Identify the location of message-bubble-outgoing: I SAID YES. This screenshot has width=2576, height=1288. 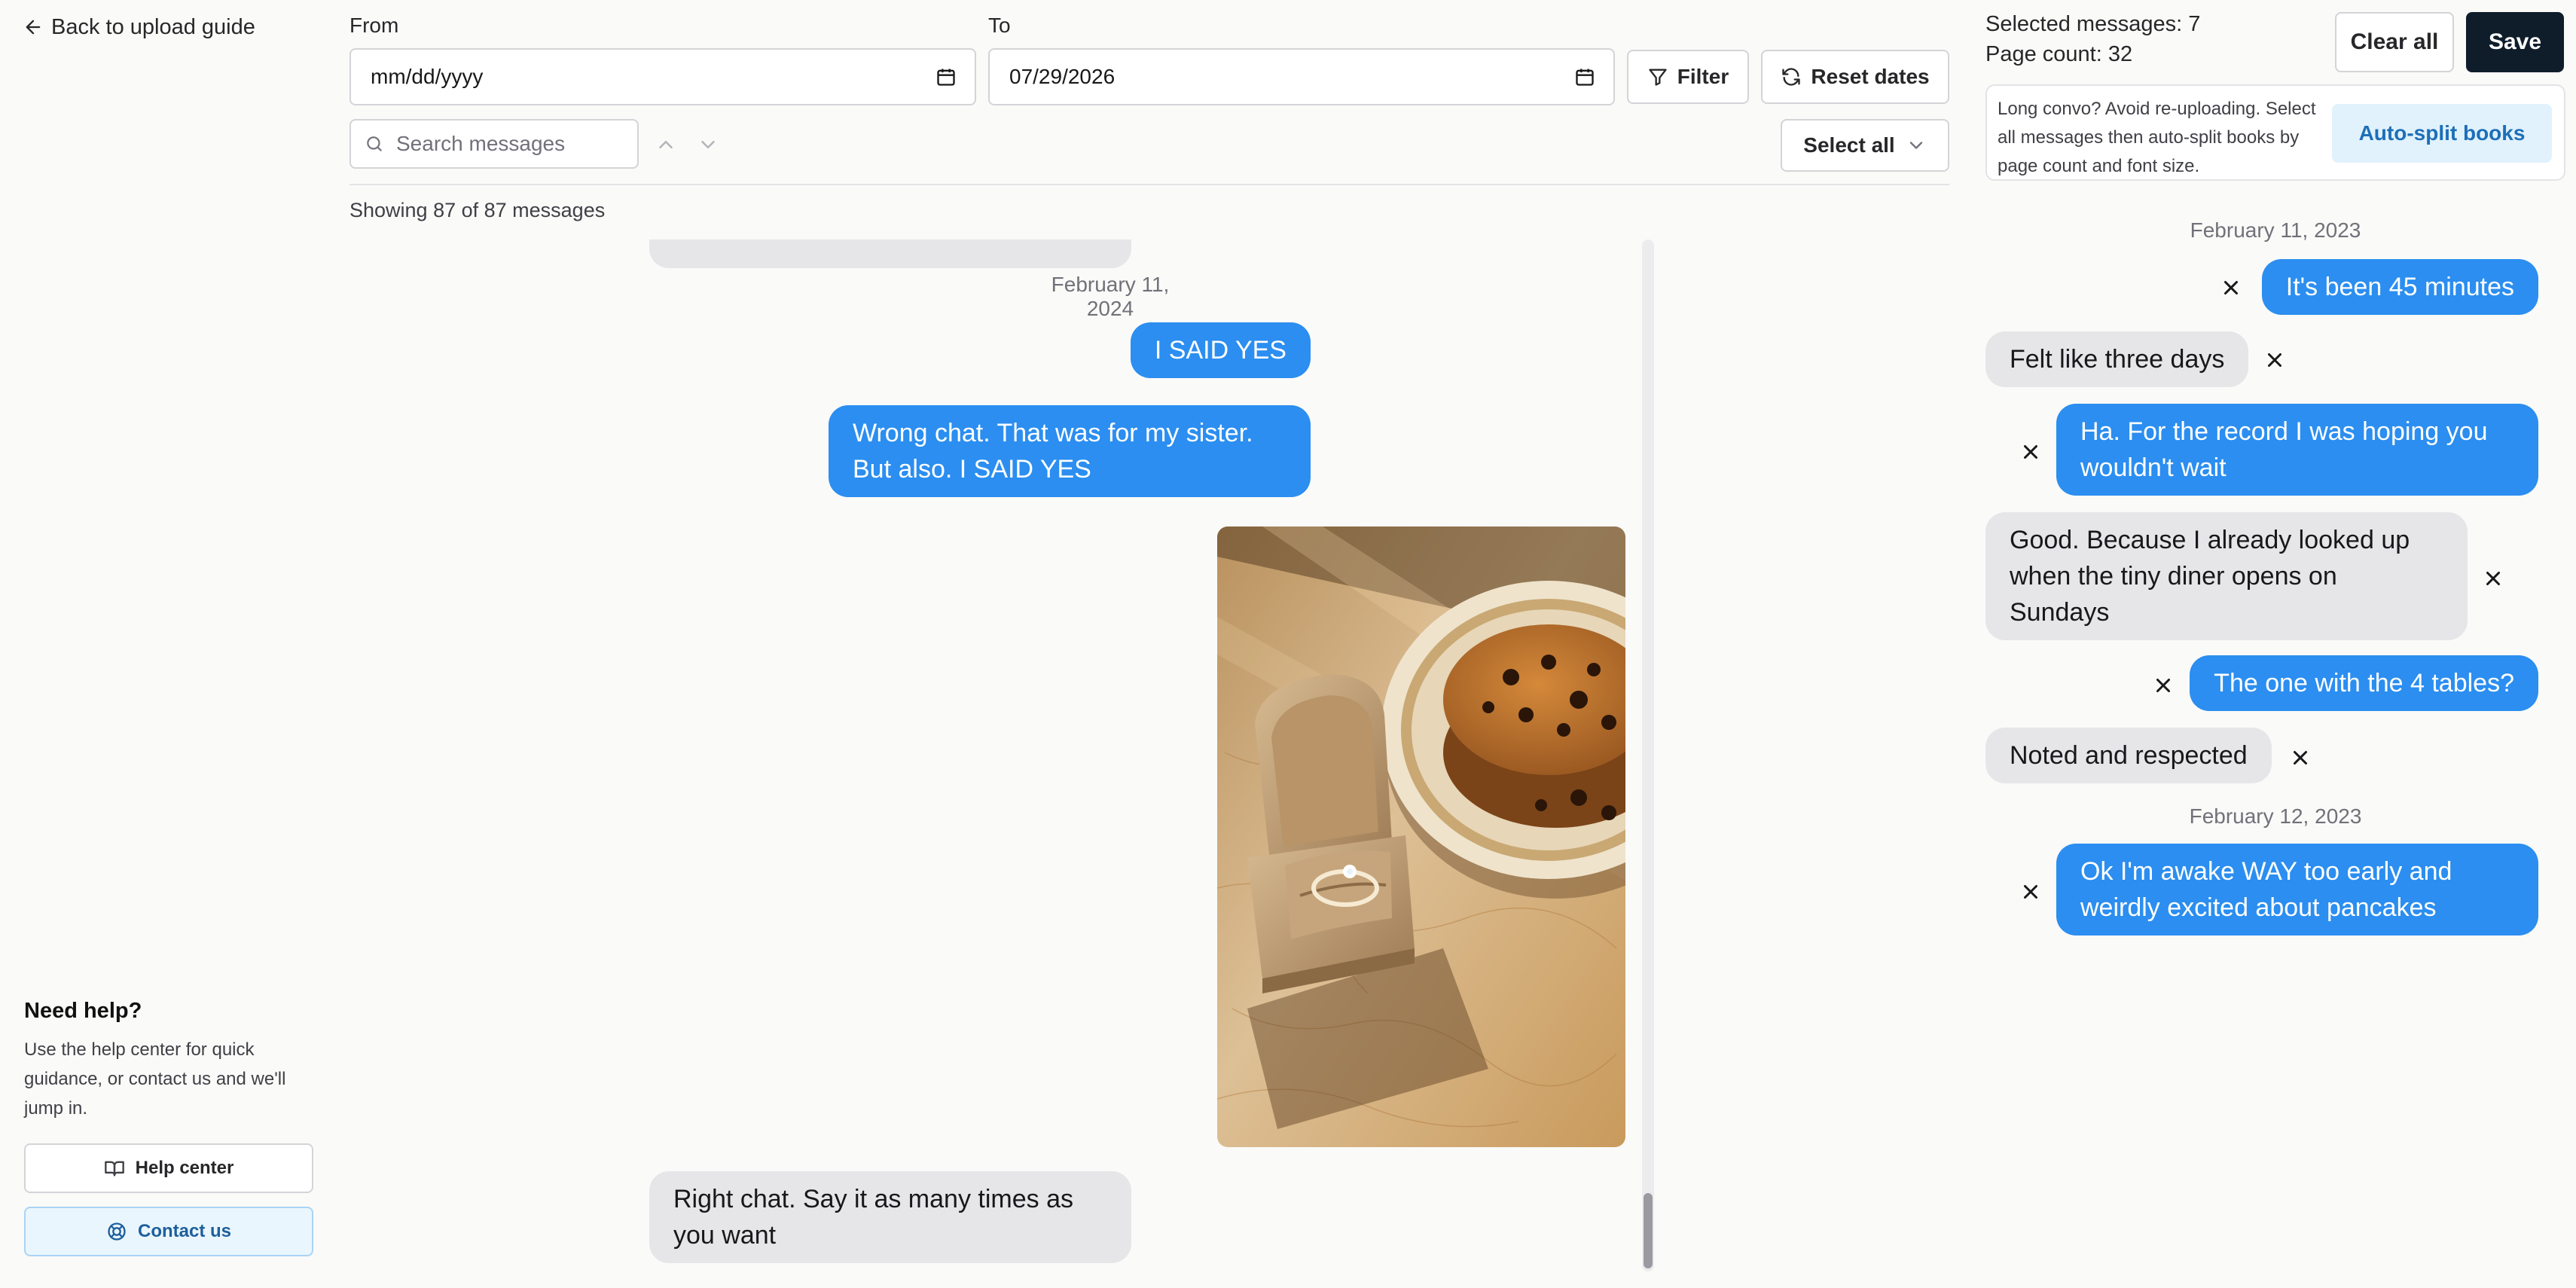
(1221, 350).